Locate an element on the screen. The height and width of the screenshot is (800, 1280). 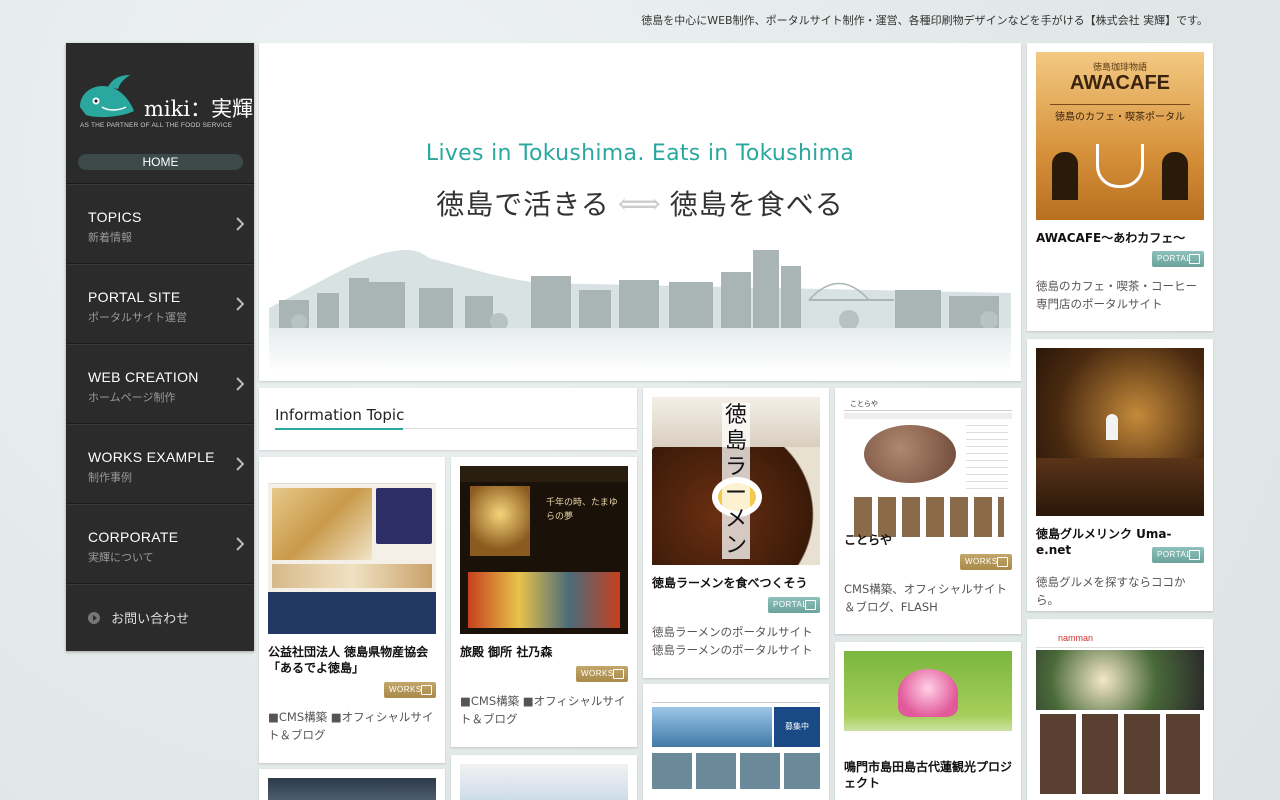
card-title: 徳島ラーメンを食べつくそう is located at coordinates (730, 583).